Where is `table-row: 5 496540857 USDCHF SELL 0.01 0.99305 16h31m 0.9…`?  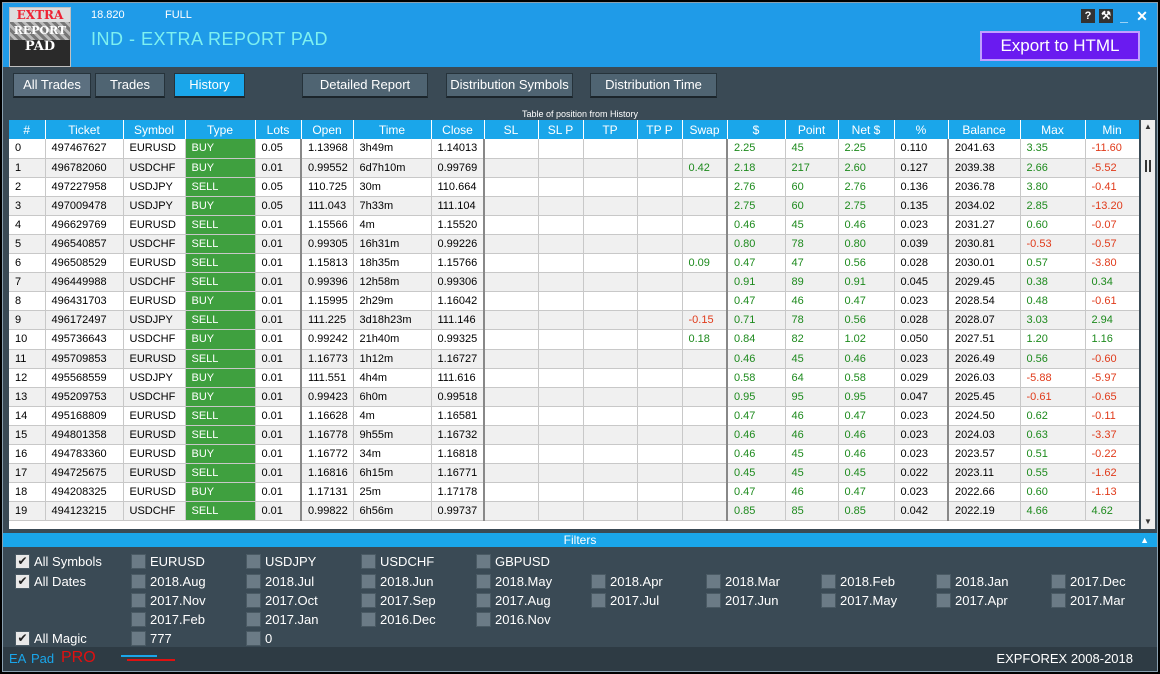 table-row: 5 496540857 USDCHF SELL 0.01 0.99305 16h31m 0.9… is located at coordinates (574, 244).